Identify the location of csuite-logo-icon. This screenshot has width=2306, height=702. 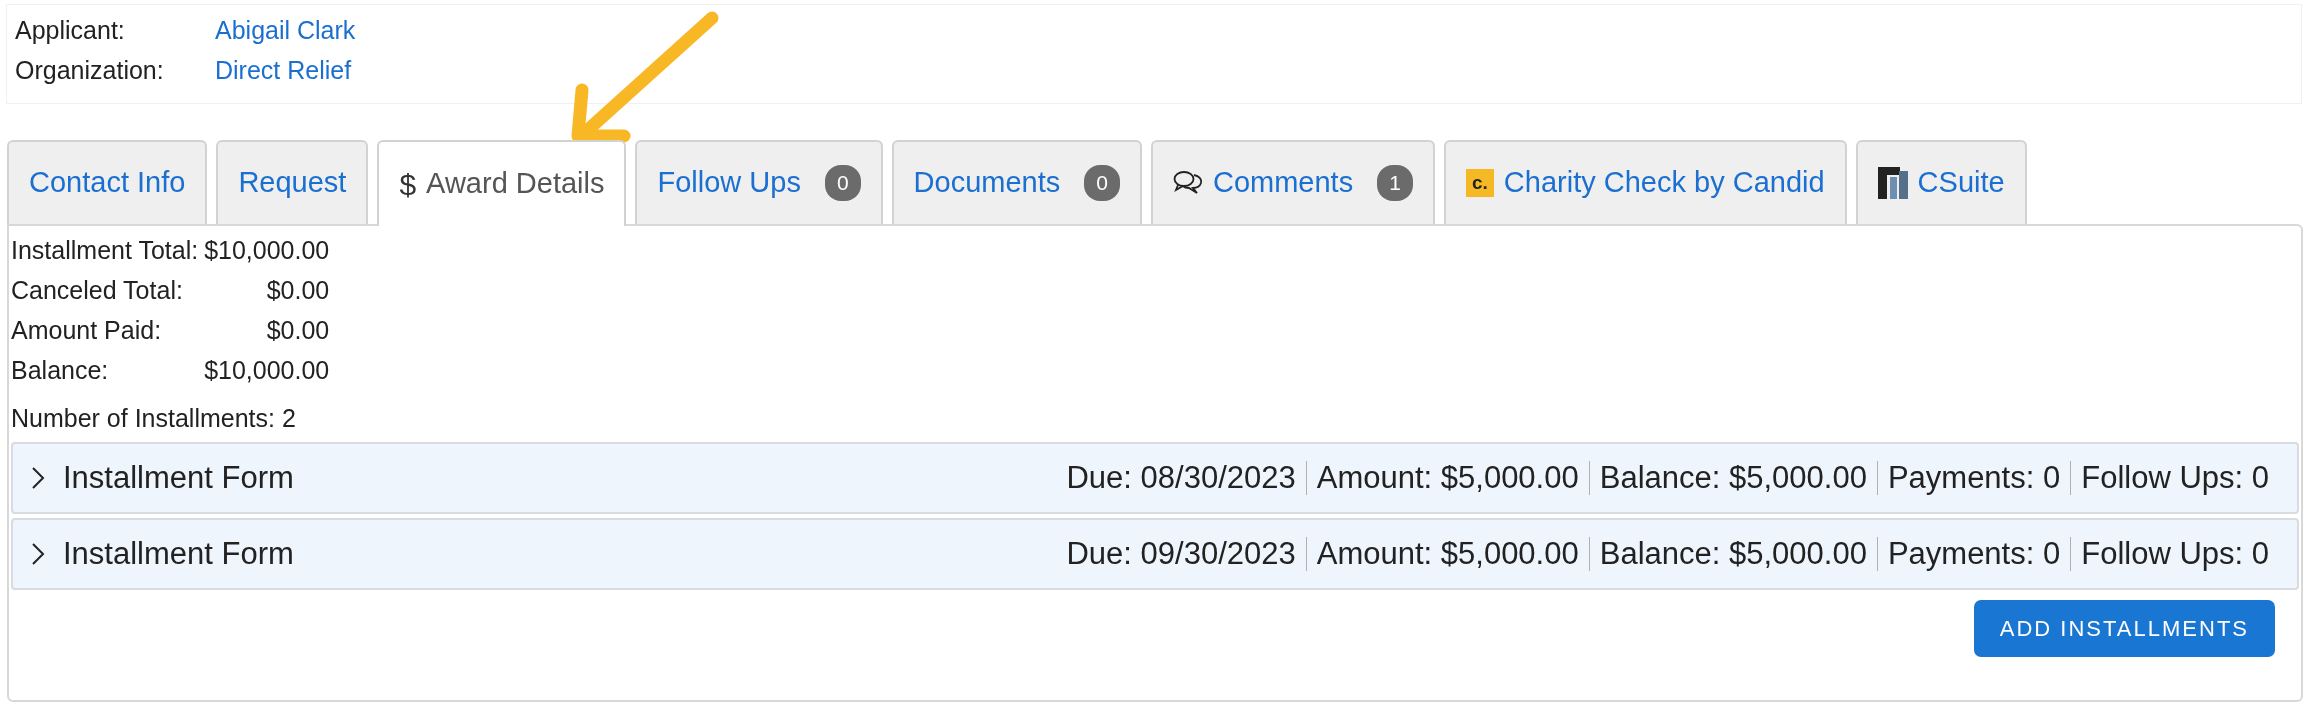
(1892, 183).